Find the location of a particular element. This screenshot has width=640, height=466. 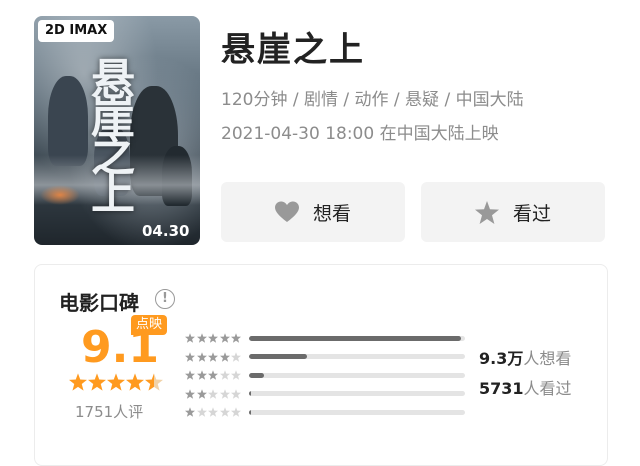

want-to-watch-label: 想看 is located at coordinates (331, 213).